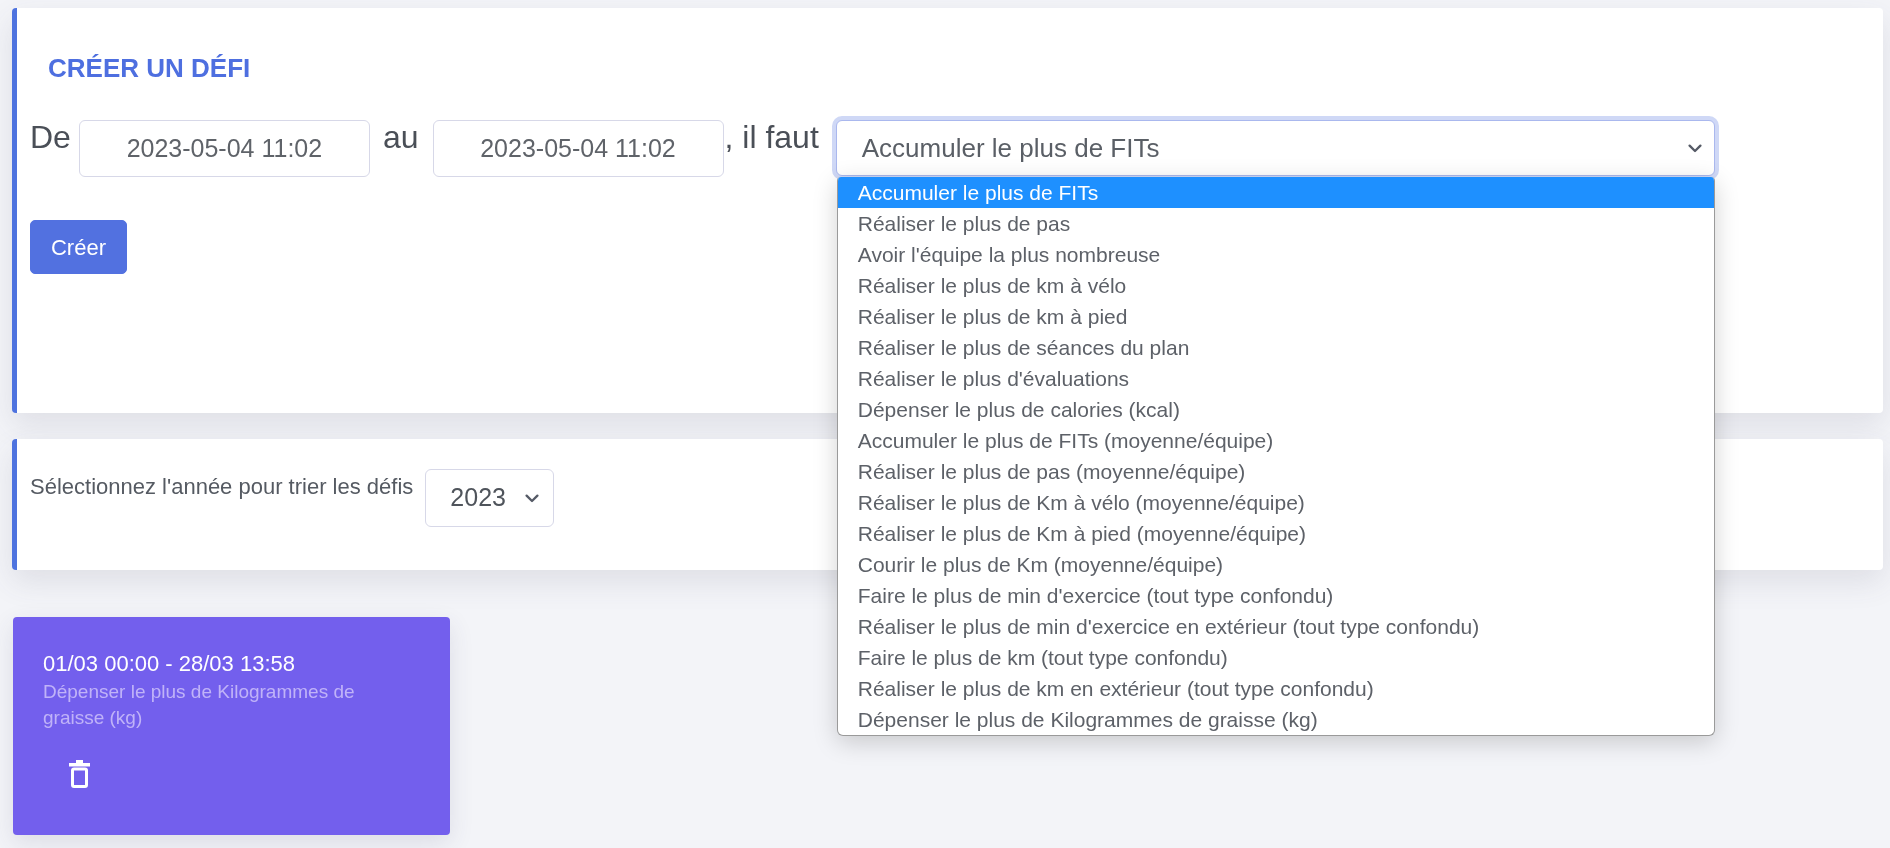  What do you see at coordinates (1275, 409) in the screenshot?
I see `dropdown-option: Dépenser le plus de calories (kcal)` at bounding box center [1275, 409].